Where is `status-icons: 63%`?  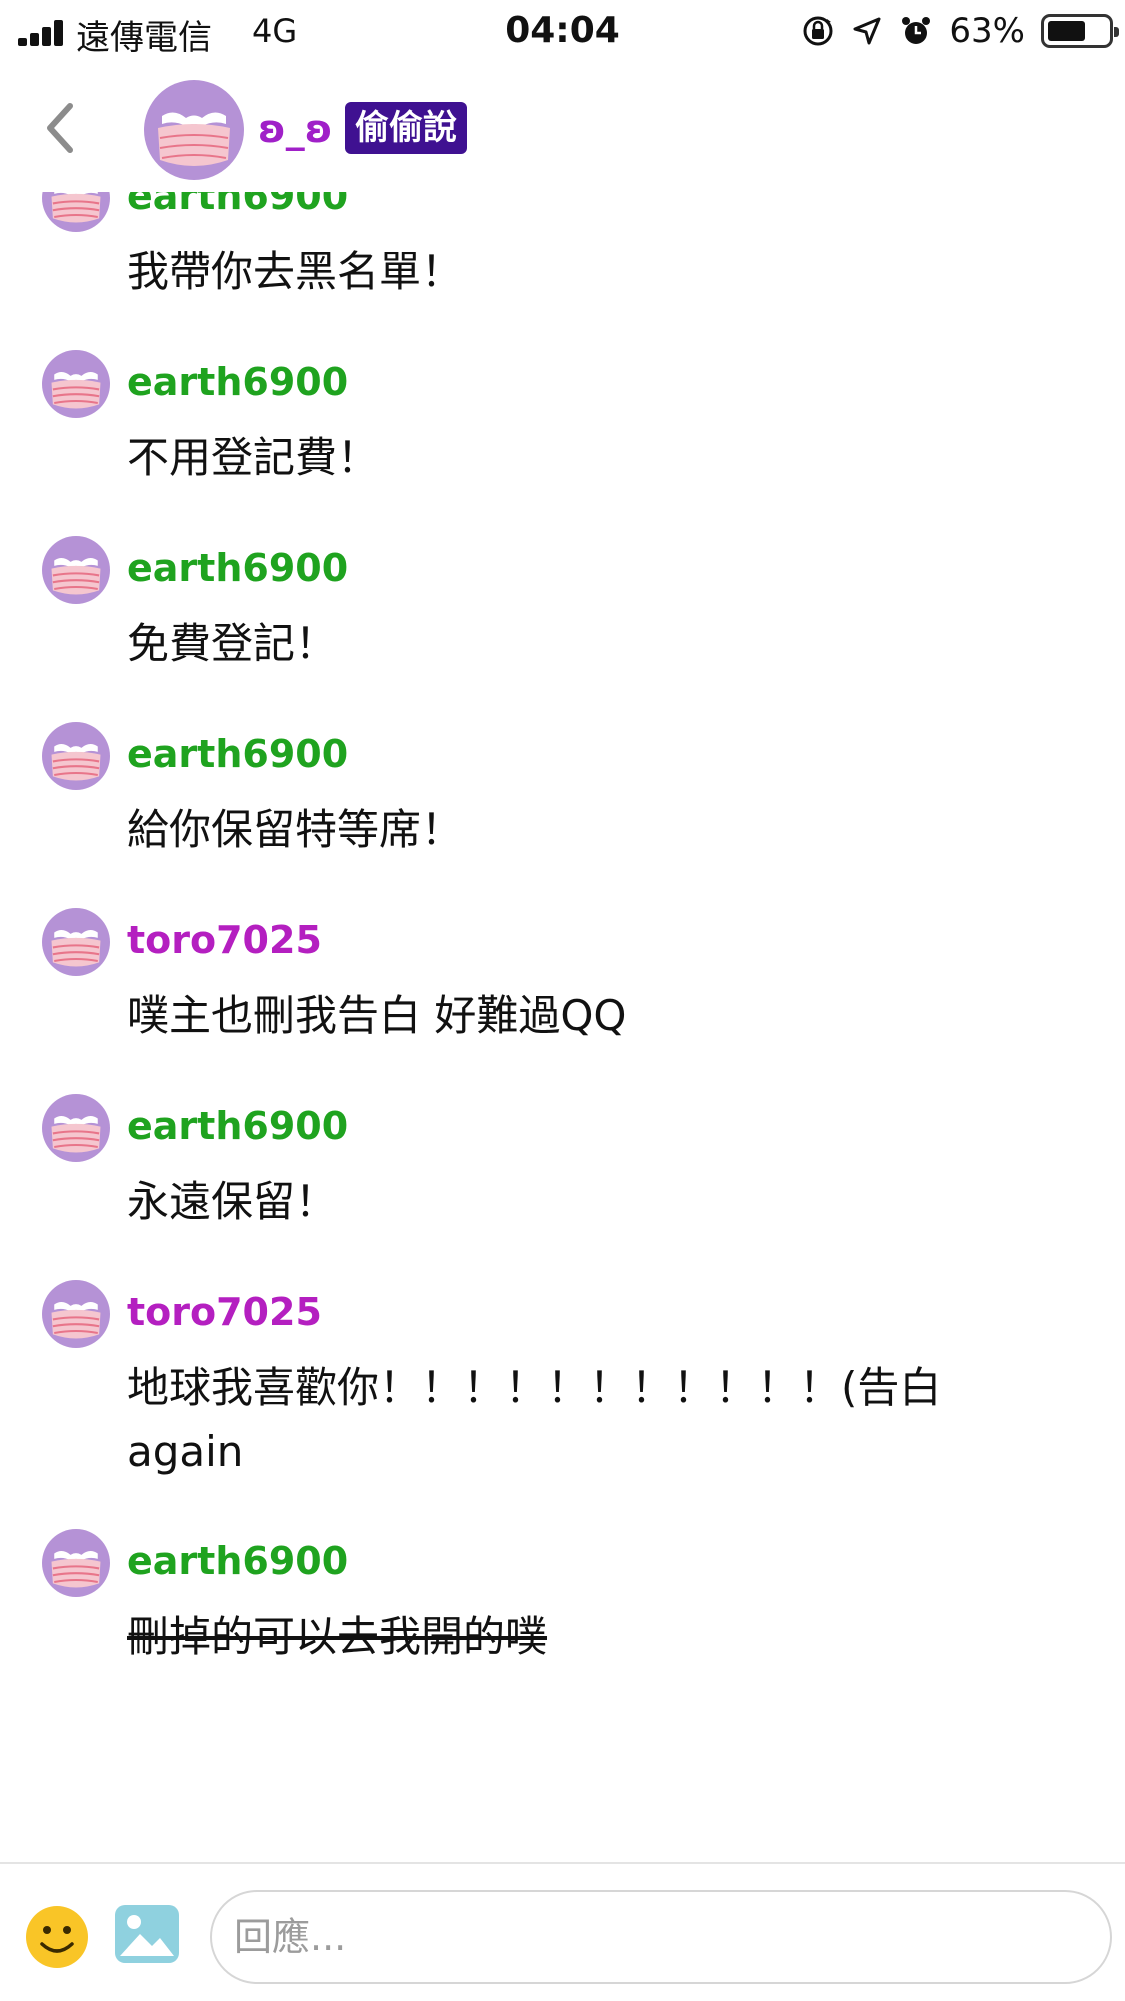
status-icons: 63% is located at coordinates (960, 31).